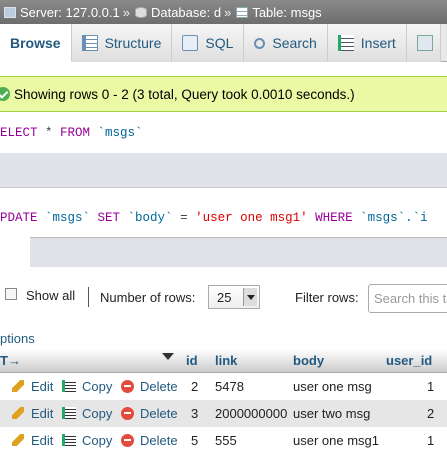 The image size is (447, 465). What do you see at coordinates (168, 356) in the screenshot?
I see `sort-arrow-icon` at bounding box center [168, 356].